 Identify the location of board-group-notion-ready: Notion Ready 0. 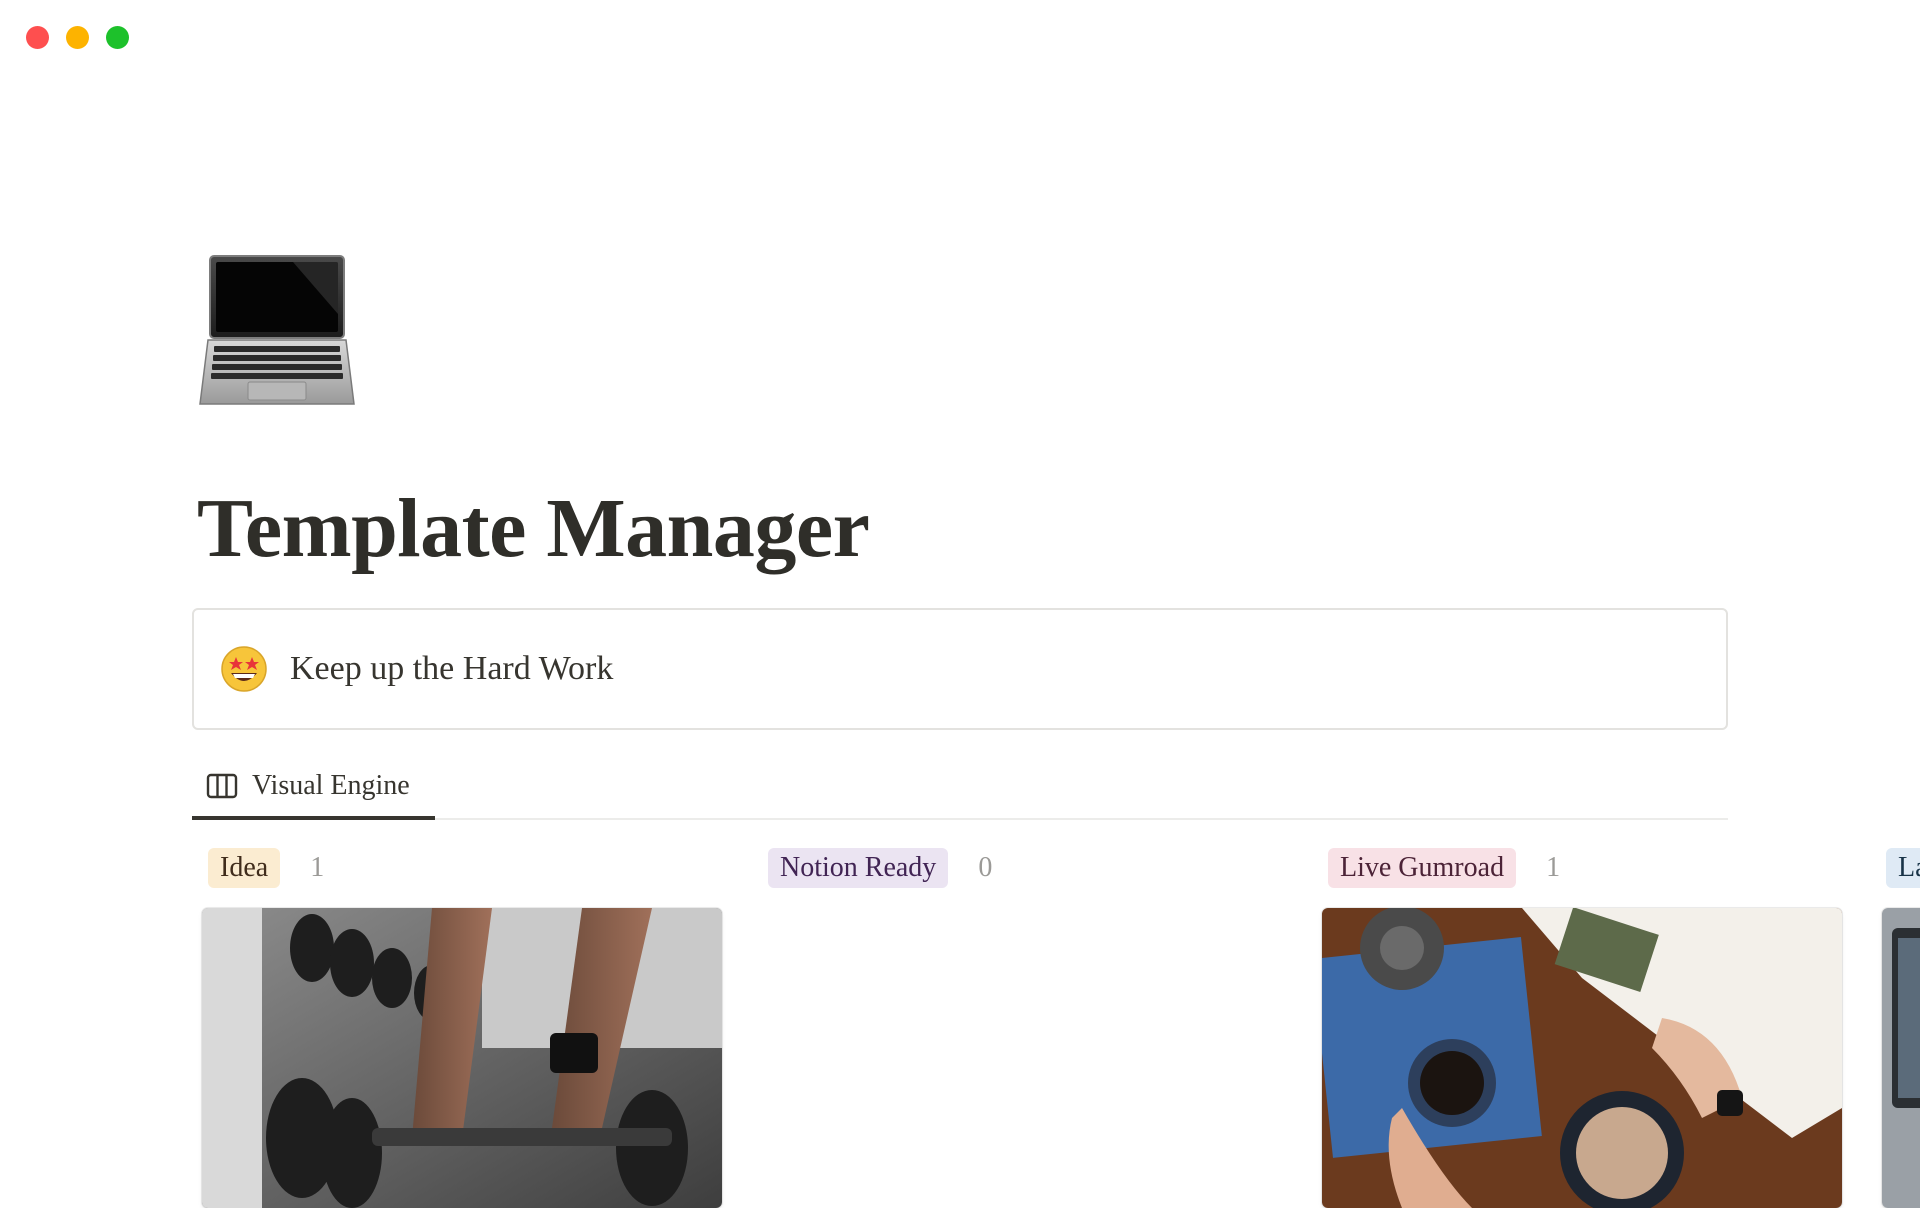
(880, 868).